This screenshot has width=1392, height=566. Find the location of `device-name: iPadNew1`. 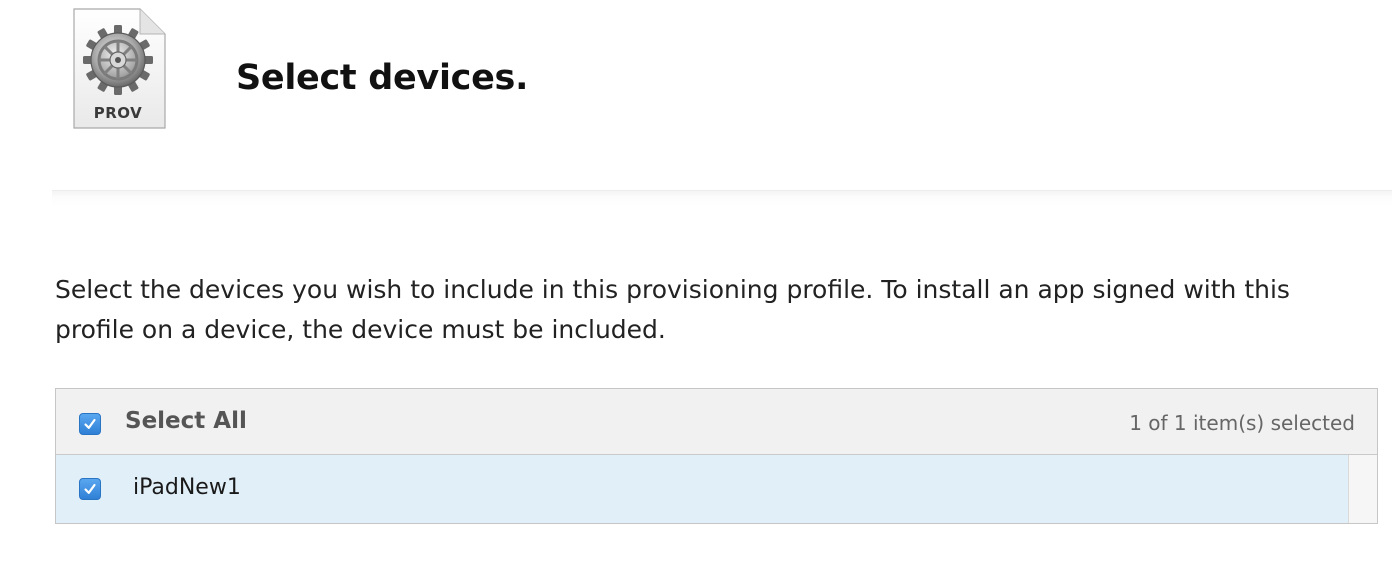

device-name: iPadNew1 is located at coordinates (187, 487).